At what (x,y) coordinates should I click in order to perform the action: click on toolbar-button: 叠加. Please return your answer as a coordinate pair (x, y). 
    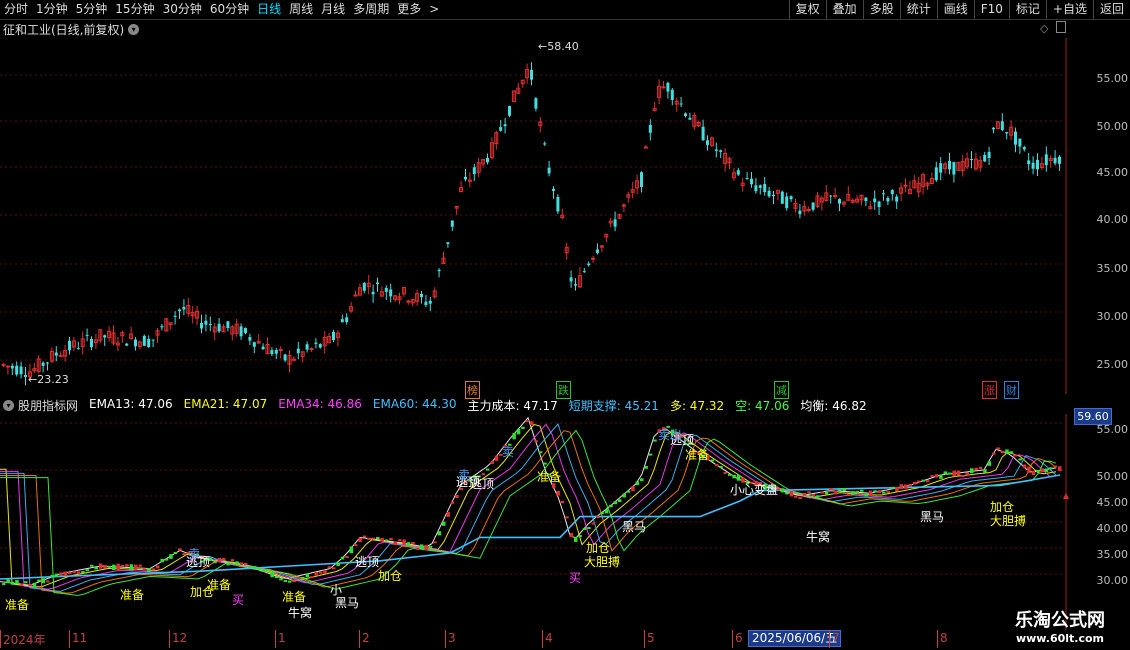
    Looking at the image, I should click on (844, 9).